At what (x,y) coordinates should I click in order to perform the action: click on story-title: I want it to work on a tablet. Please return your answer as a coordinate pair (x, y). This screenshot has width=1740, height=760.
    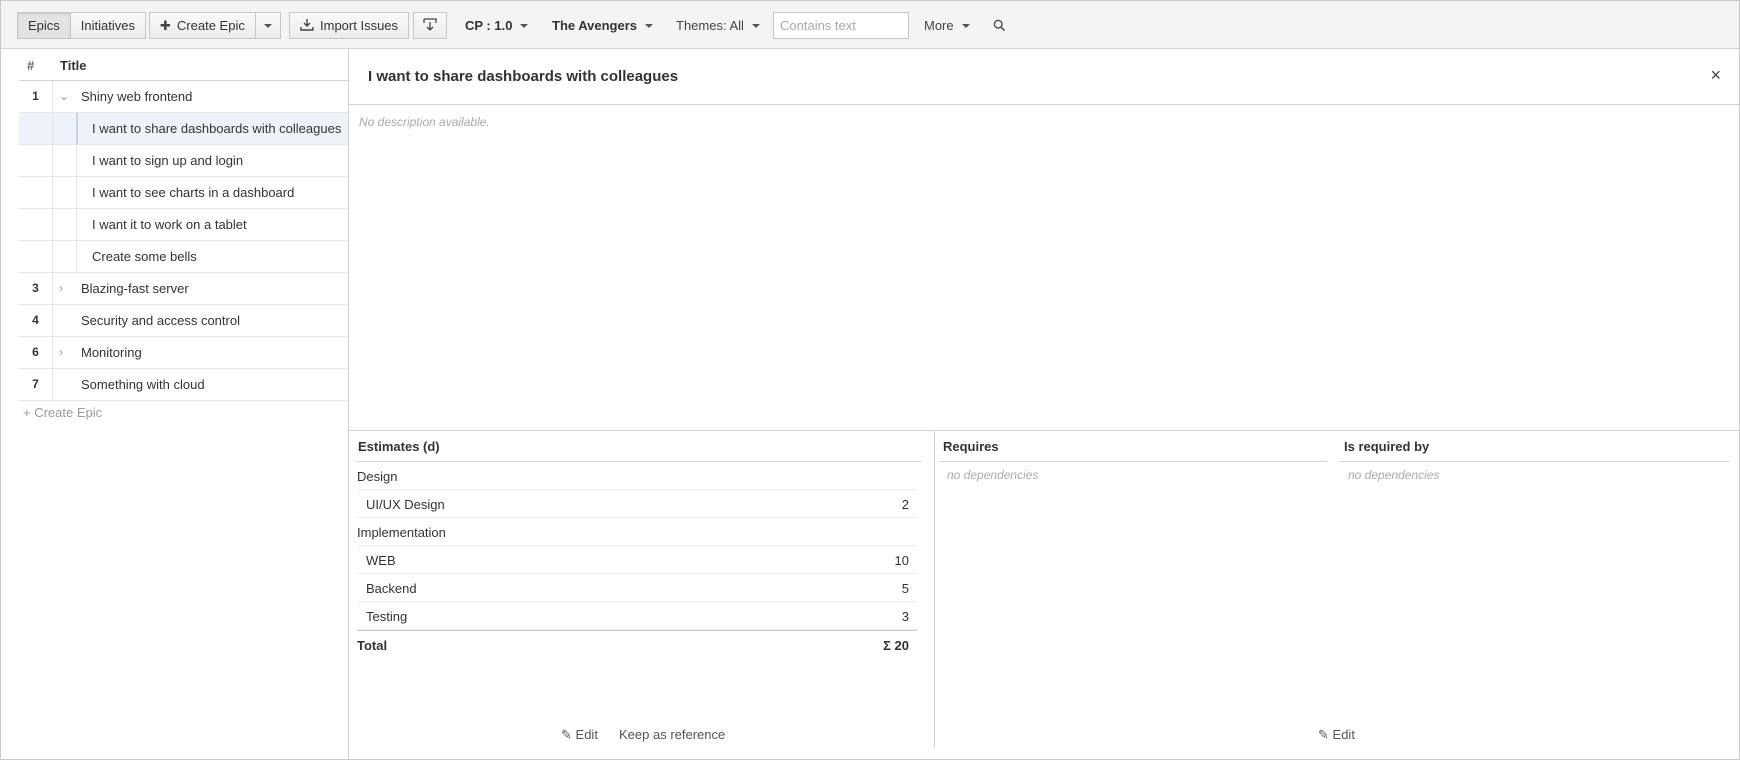
    Looking at the image, I should click on (169, 224).